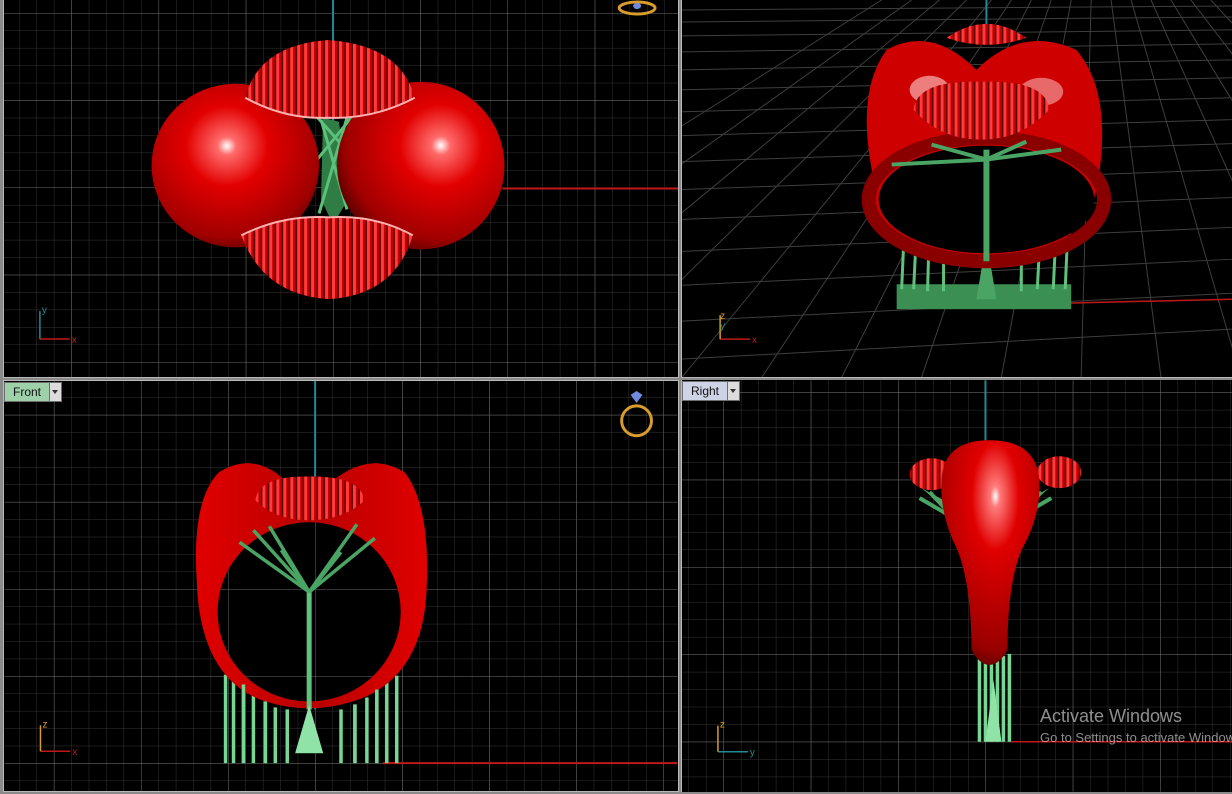  What do you see at coordinates (705, 391) in the screenshot?
I see `viewport-tab-label: Right` at bounding box center [705, 391].